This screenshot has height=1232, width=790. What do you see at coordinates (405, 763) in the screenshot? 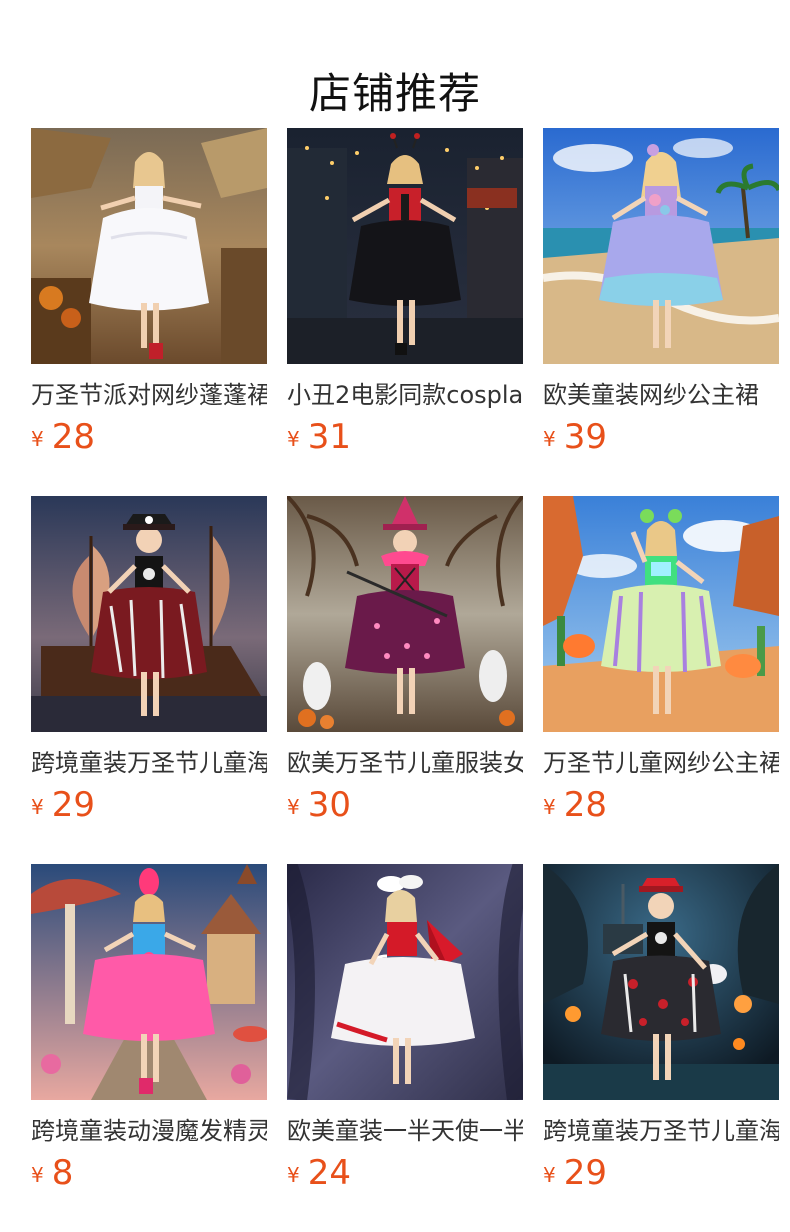
I see `product-name: 欧美万圣节儿童服装女巫` at bounding box center [405, 763].